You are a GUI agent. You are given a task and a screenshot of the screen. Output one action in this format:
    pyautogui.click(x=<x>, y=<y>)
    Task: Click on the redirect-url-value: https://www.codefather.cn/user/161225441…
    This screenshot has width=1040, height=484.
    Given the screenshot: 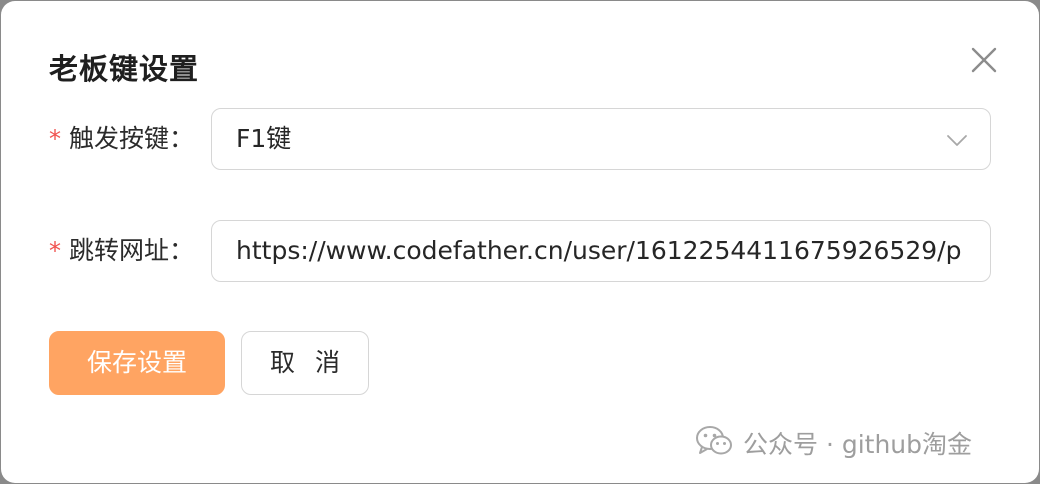 What is the action you would take?
    pyautogui.click(x=599, y=250)
    